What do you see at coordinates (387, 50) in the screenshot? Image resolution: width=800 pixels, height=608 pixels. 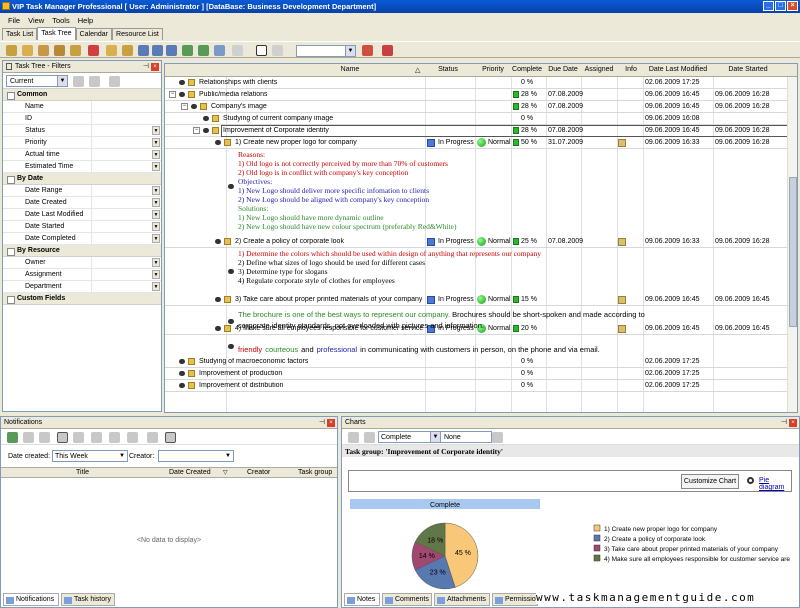 I see `print-icon` at bounding box center [387, 50].